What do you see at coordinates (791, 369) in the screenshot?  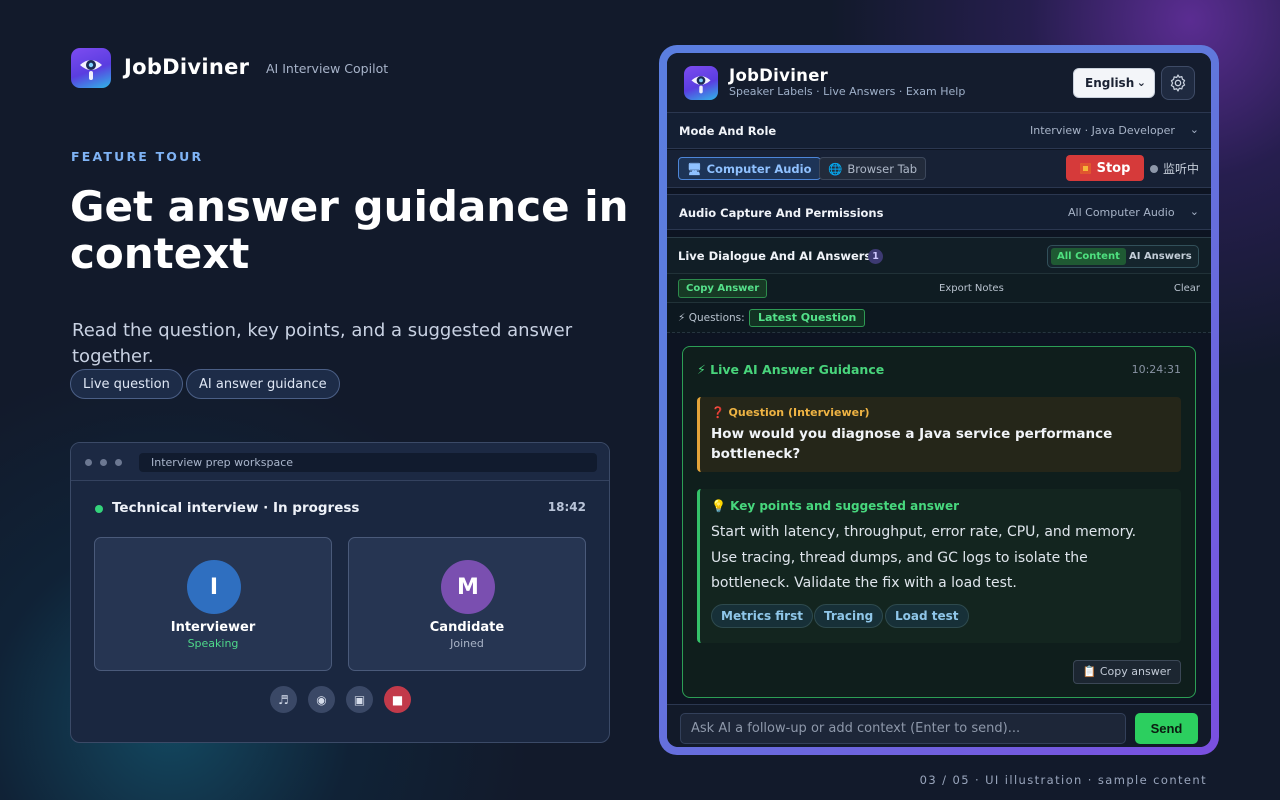 I see `answer-card-title: ⚡ Live AI Answer Guidance` at bounding box center [791, 369].